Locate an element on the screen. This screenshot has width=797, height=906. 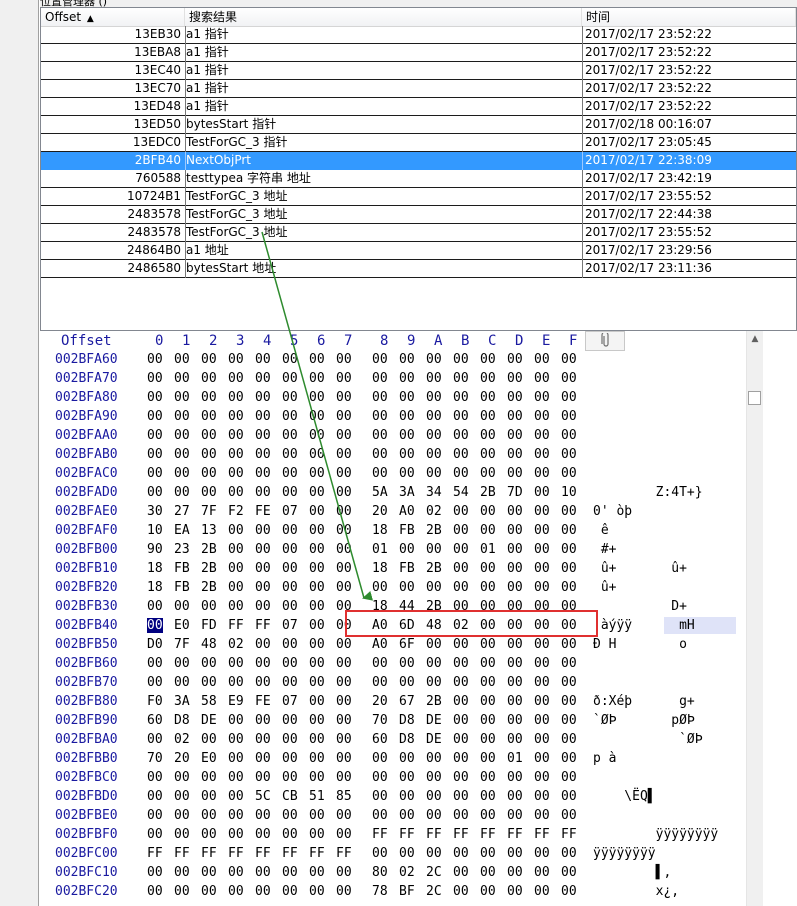
hex-byte: 2C is located at coordinates (434, 872).